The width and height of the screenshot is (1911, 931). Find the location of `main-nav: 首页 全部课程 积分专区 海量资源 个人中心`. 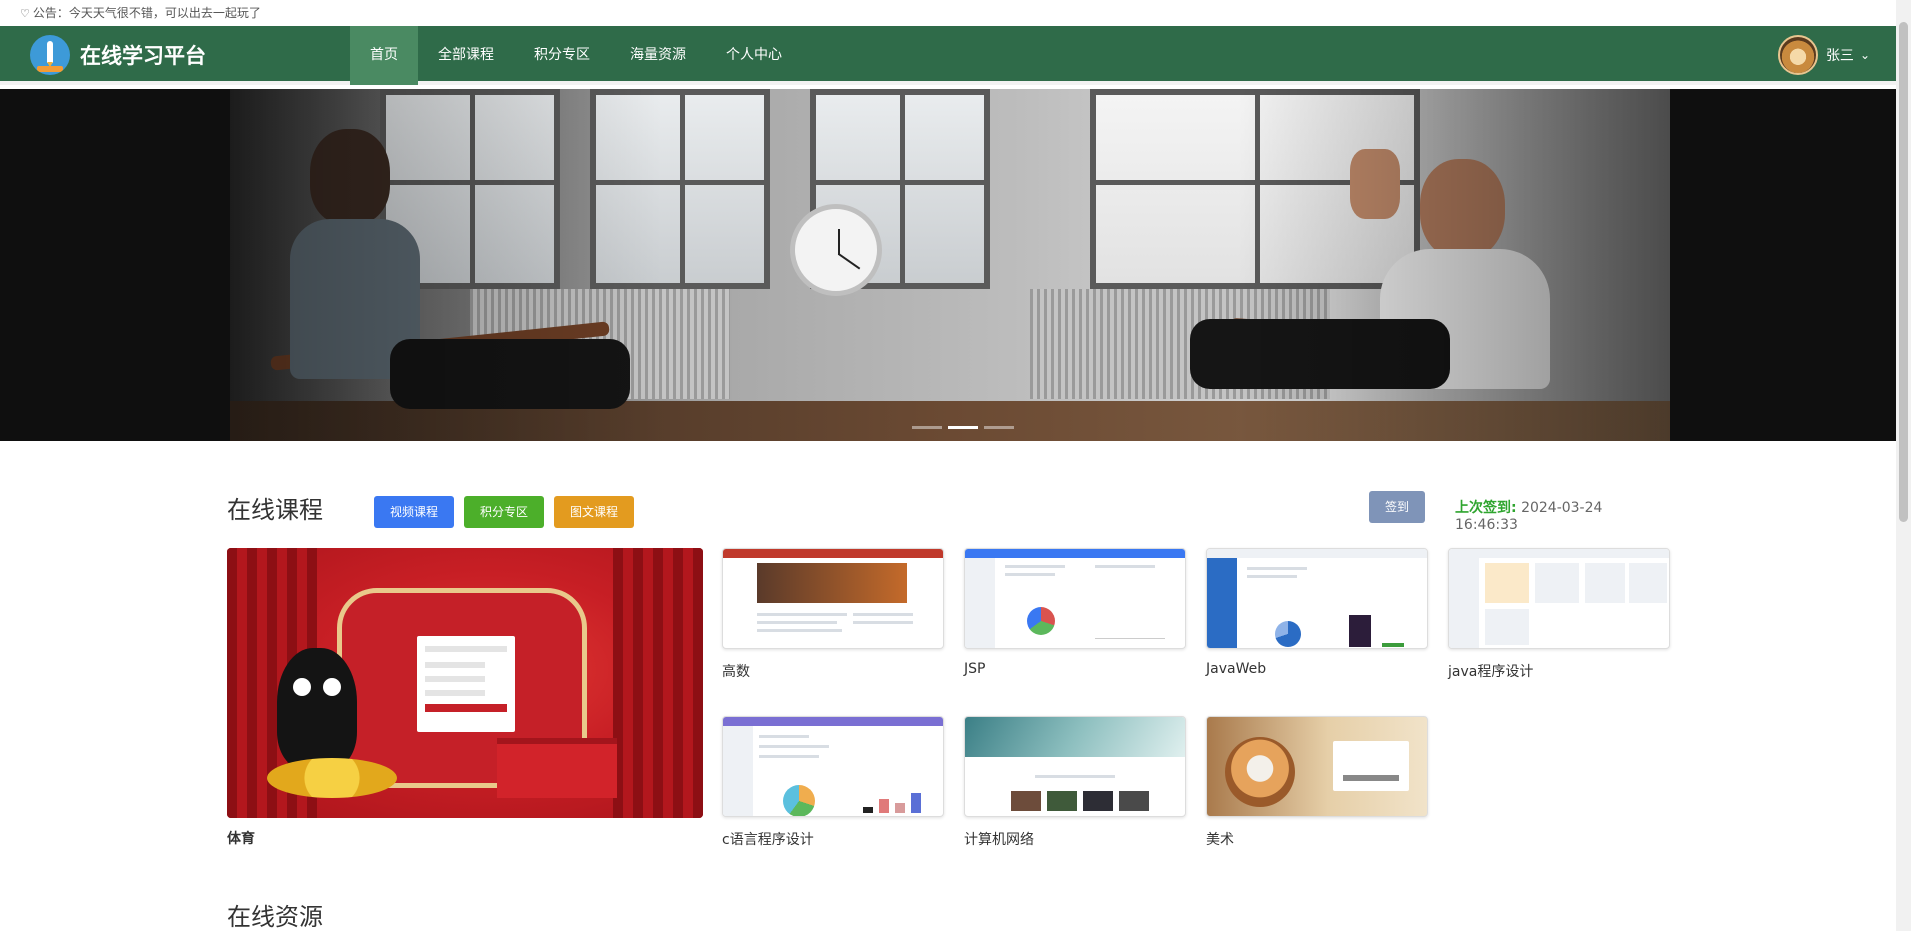

main-nav: 首页 全部课程 积分专区 海量资源 个人中心 is located at coordinates (576, 55).